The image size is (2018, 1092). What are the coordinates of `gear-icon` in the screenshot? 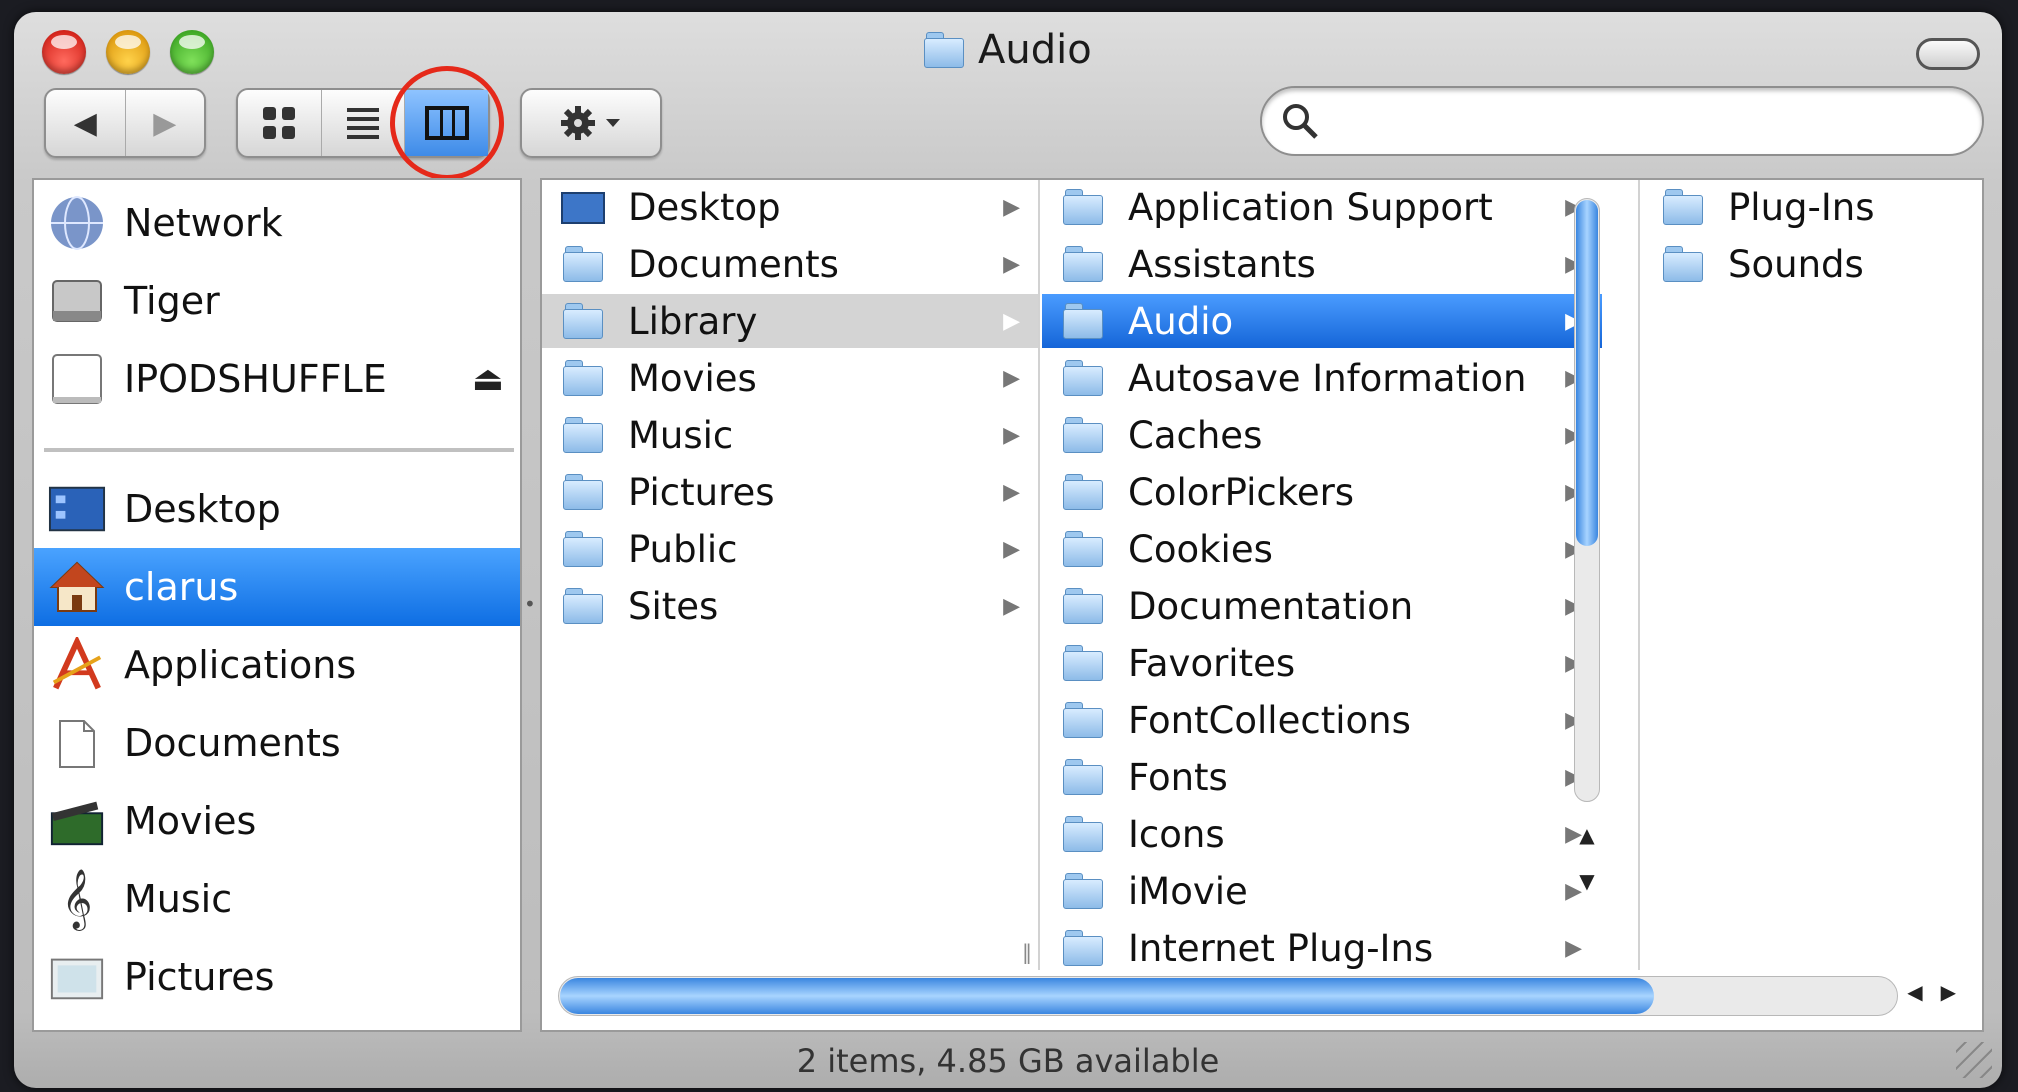 It's located at (591, 123).